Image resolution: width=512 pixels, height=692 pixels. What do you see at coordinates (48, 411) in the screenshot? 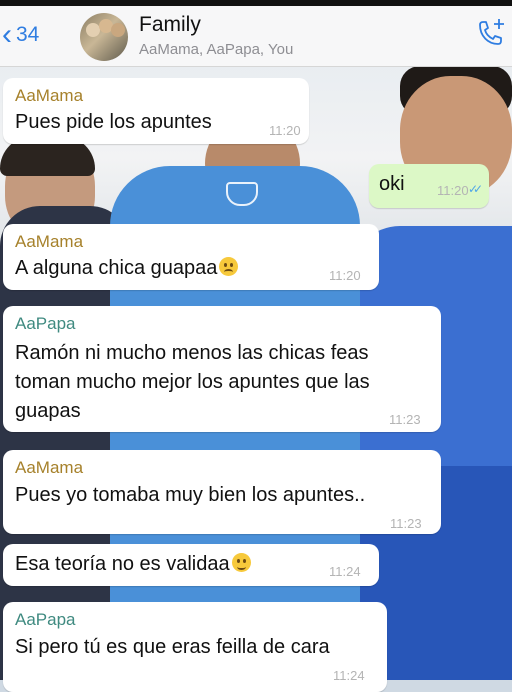
I see `message-text: guapas` at bounding box center [48, 411].